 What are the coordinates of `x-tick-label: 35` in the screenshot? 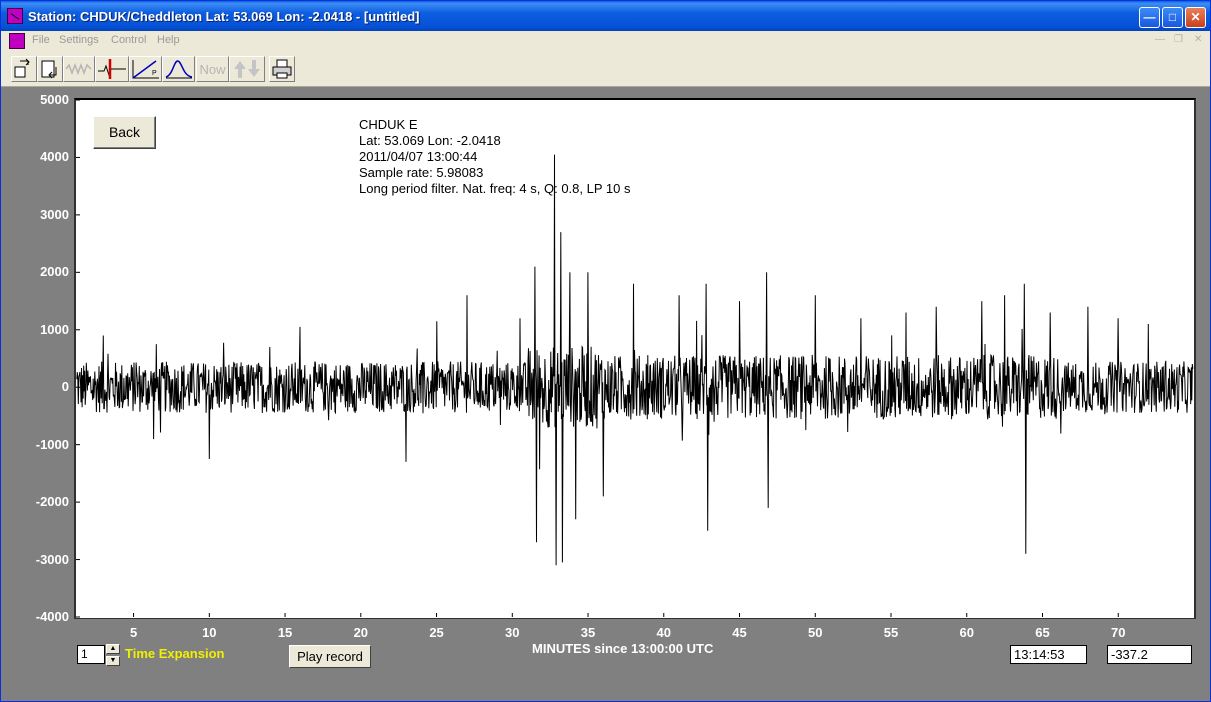 It's located at (588, 632).